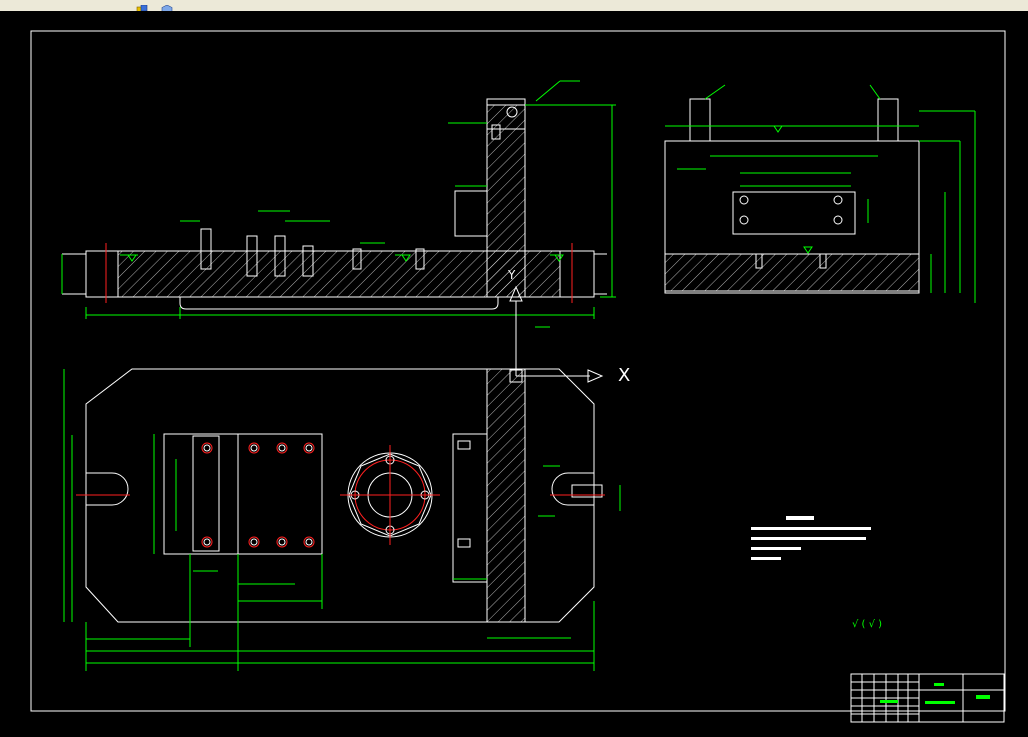  Describe the element at coordinates (167, 8) in the screenshot. I see `hexagon-icon` at that location.